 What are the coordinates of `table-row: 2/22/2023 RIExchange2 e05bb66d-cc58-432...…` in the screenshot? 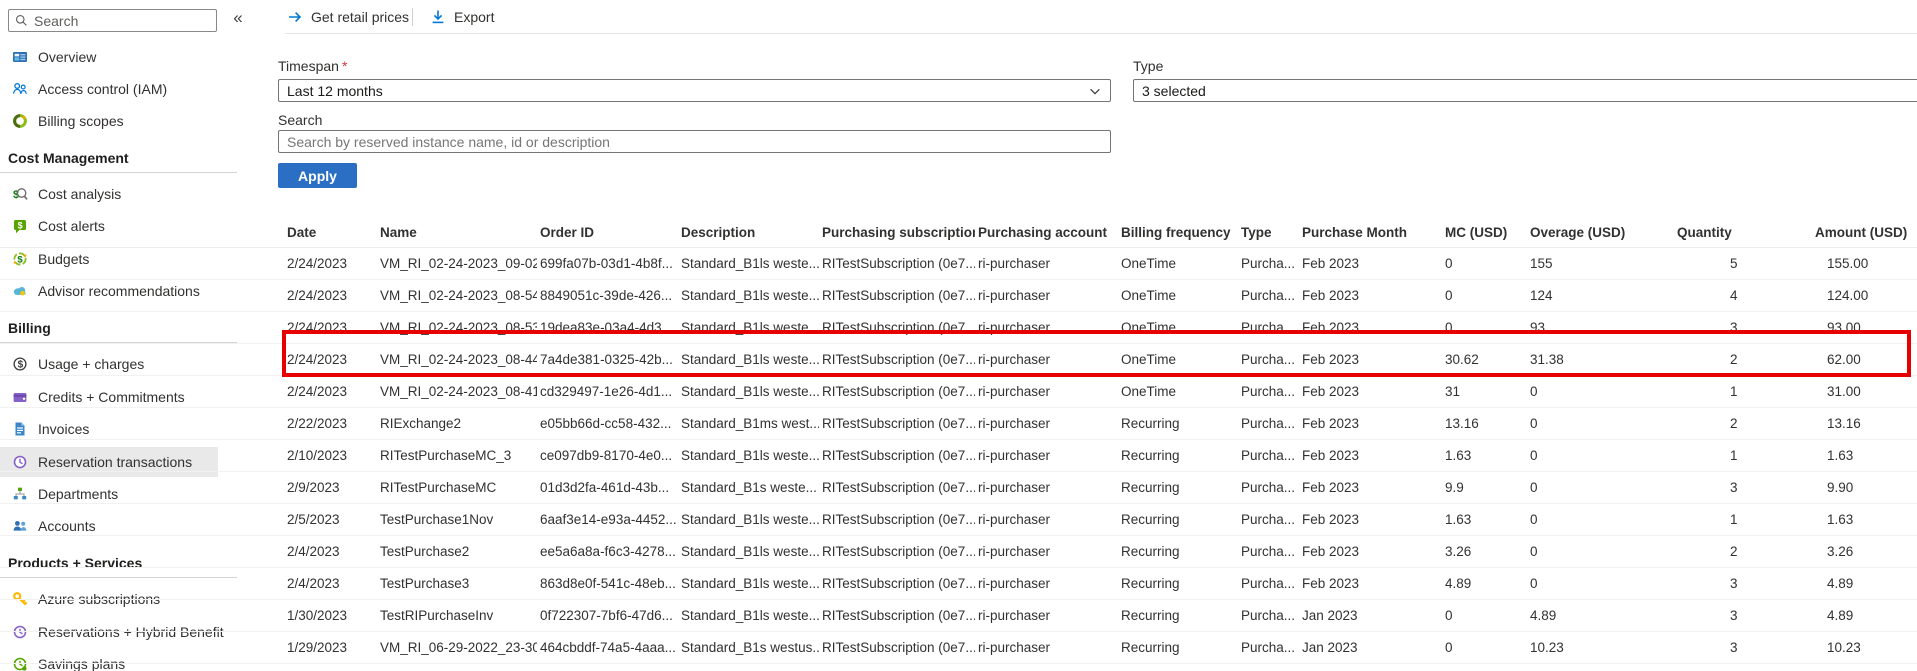 It's located at (958, 424).